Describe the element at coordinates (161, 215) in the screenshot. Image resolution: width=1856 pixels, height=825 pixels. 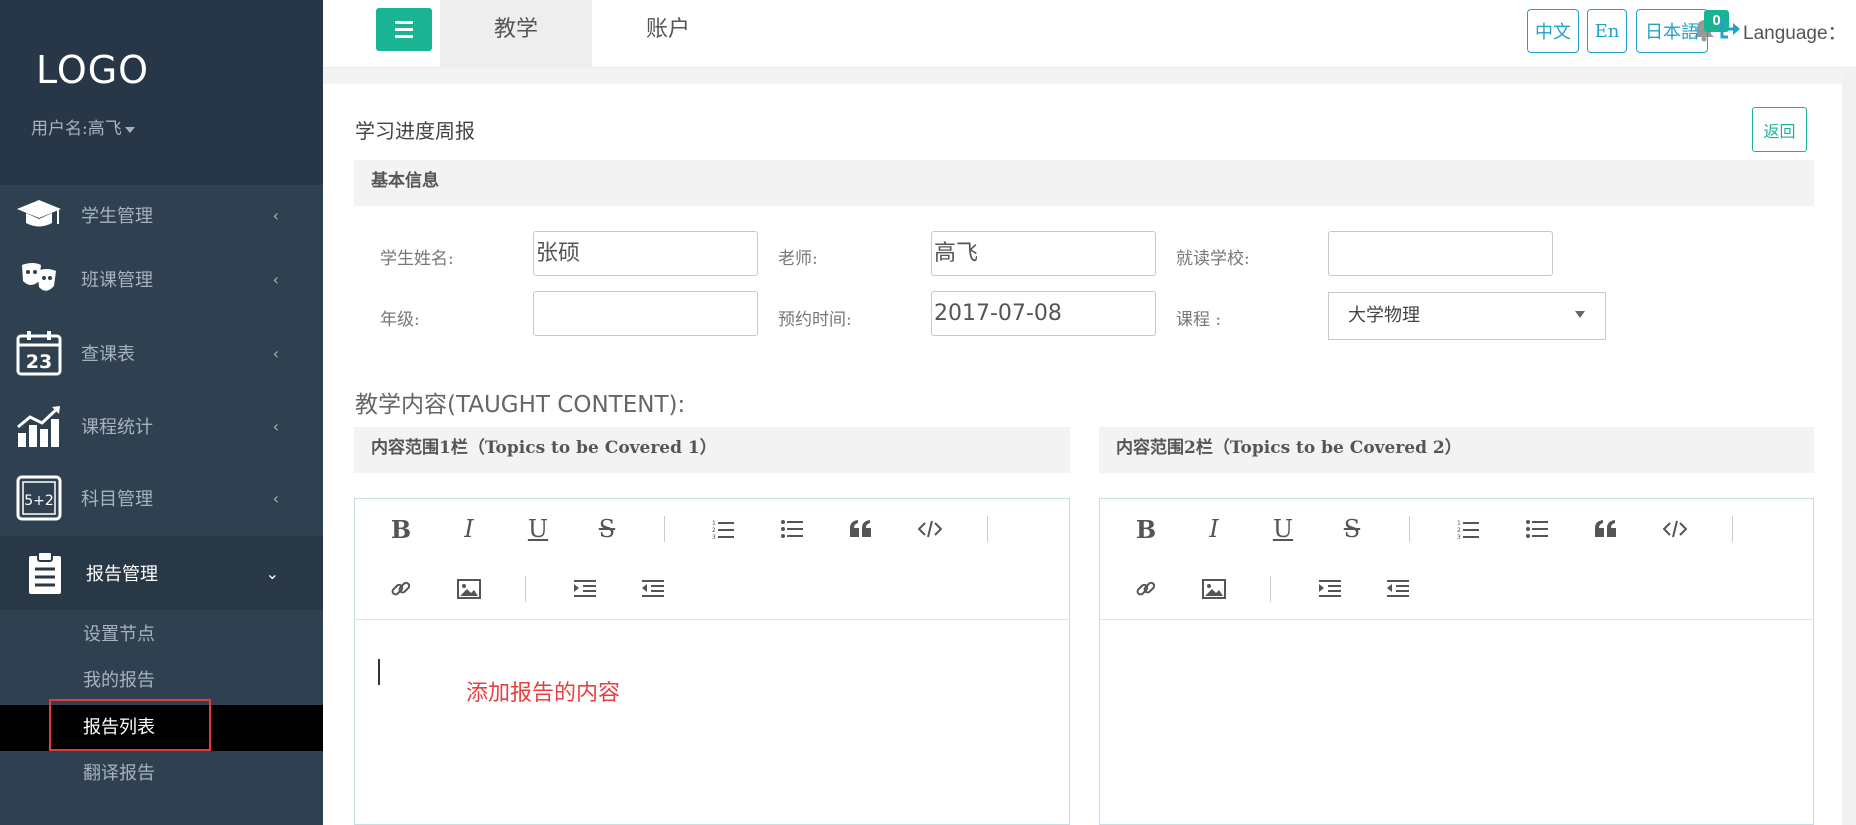
I see `sidebar-item-student-management: 学生管理 ‹` at that location.